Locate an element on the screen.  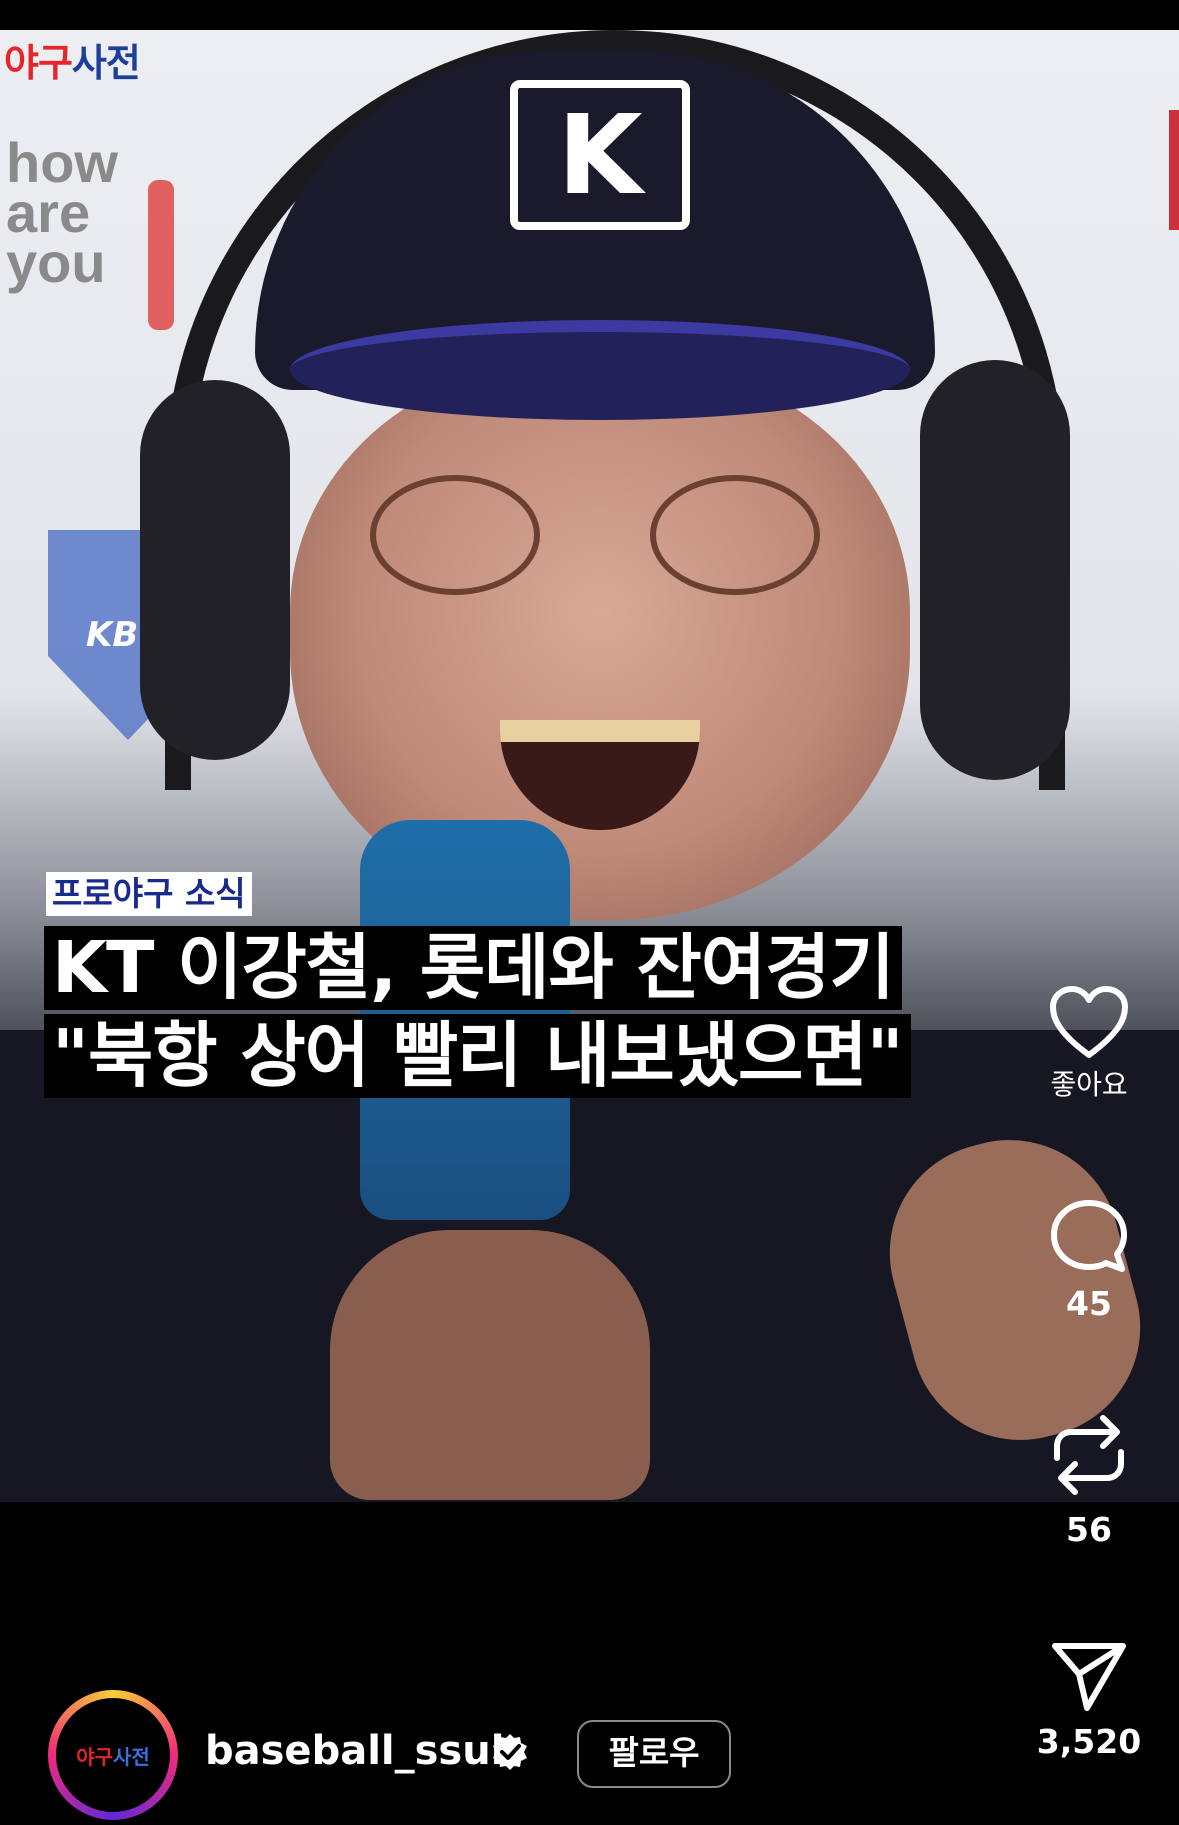
cap-brim is located at coordinates (600, 370).